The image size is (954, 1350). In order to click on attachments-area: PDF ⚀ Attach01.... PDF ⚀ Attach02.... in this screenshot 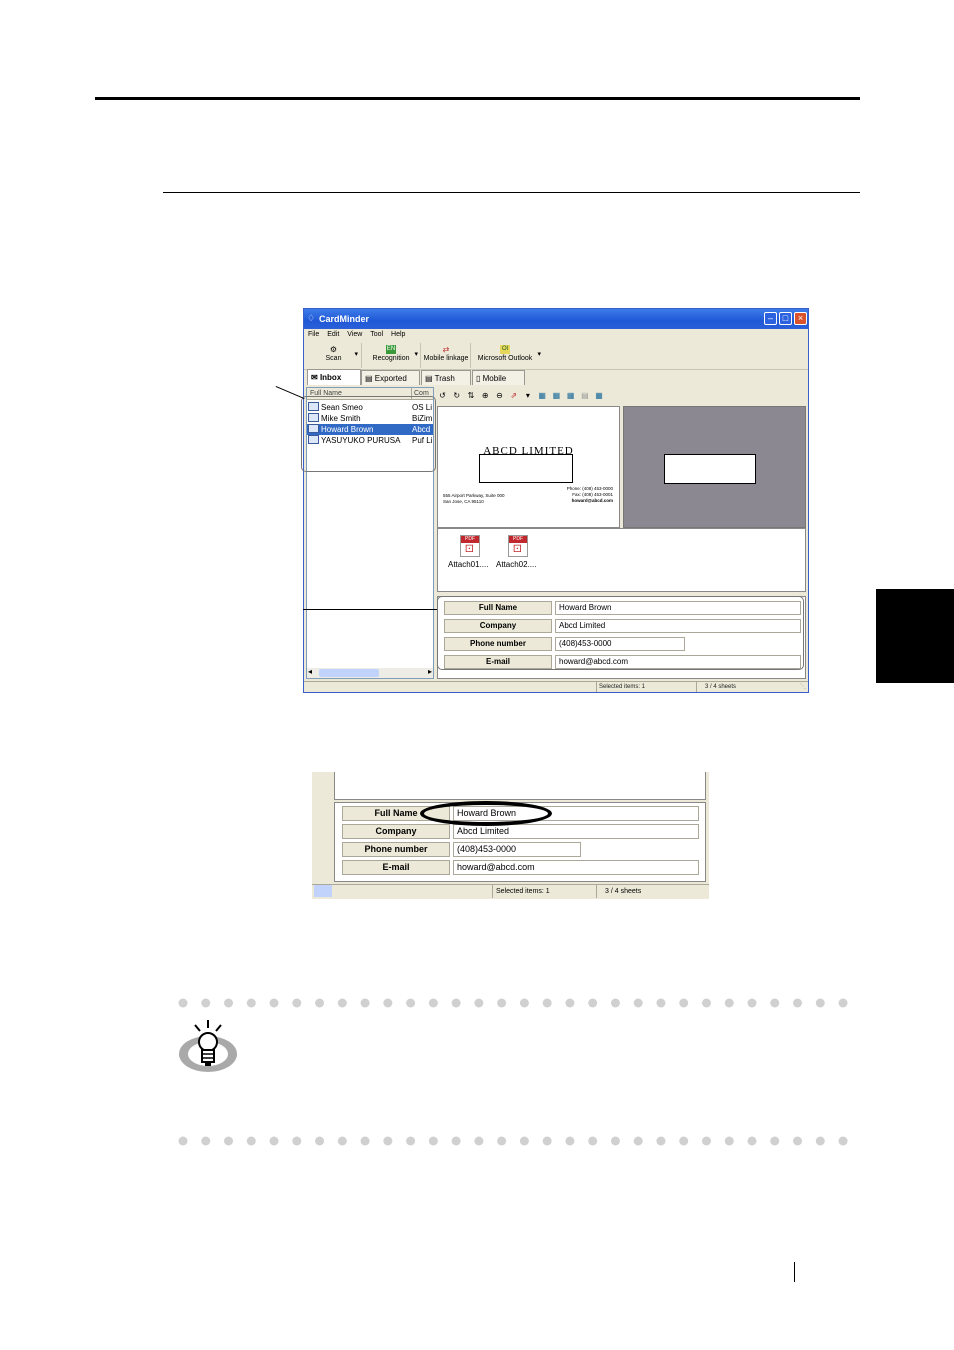, I will do `click(621, 560)`.